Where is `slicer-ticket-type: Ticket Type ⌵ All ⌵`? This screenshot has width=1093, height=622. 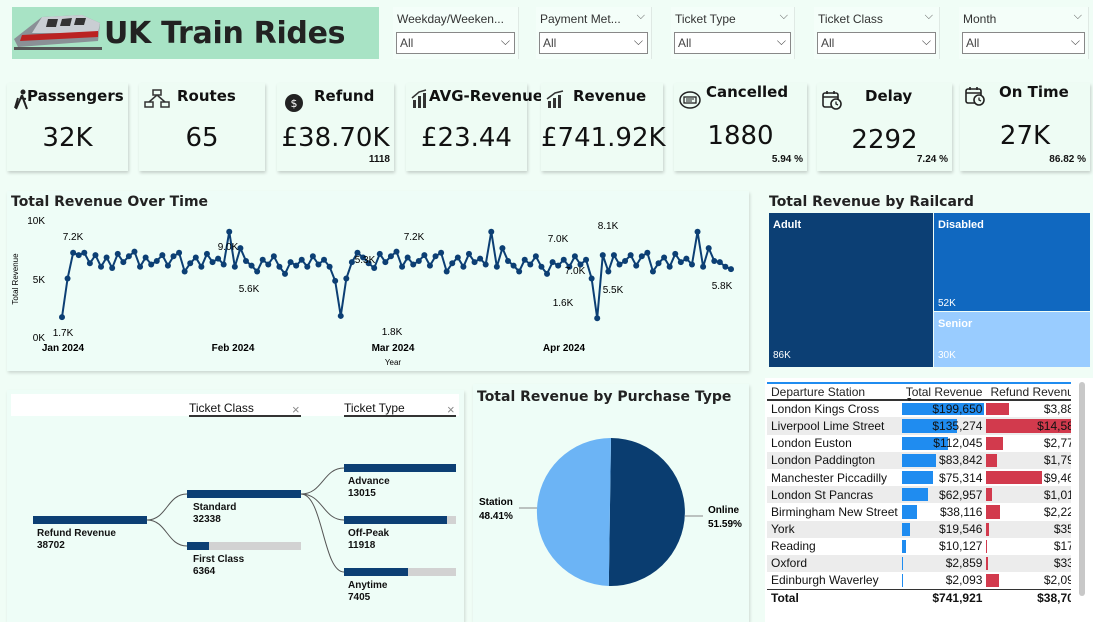 slicer-ticket-type: Ticket Type ⌵ All ⌵ is located at coordinates (733, 33).